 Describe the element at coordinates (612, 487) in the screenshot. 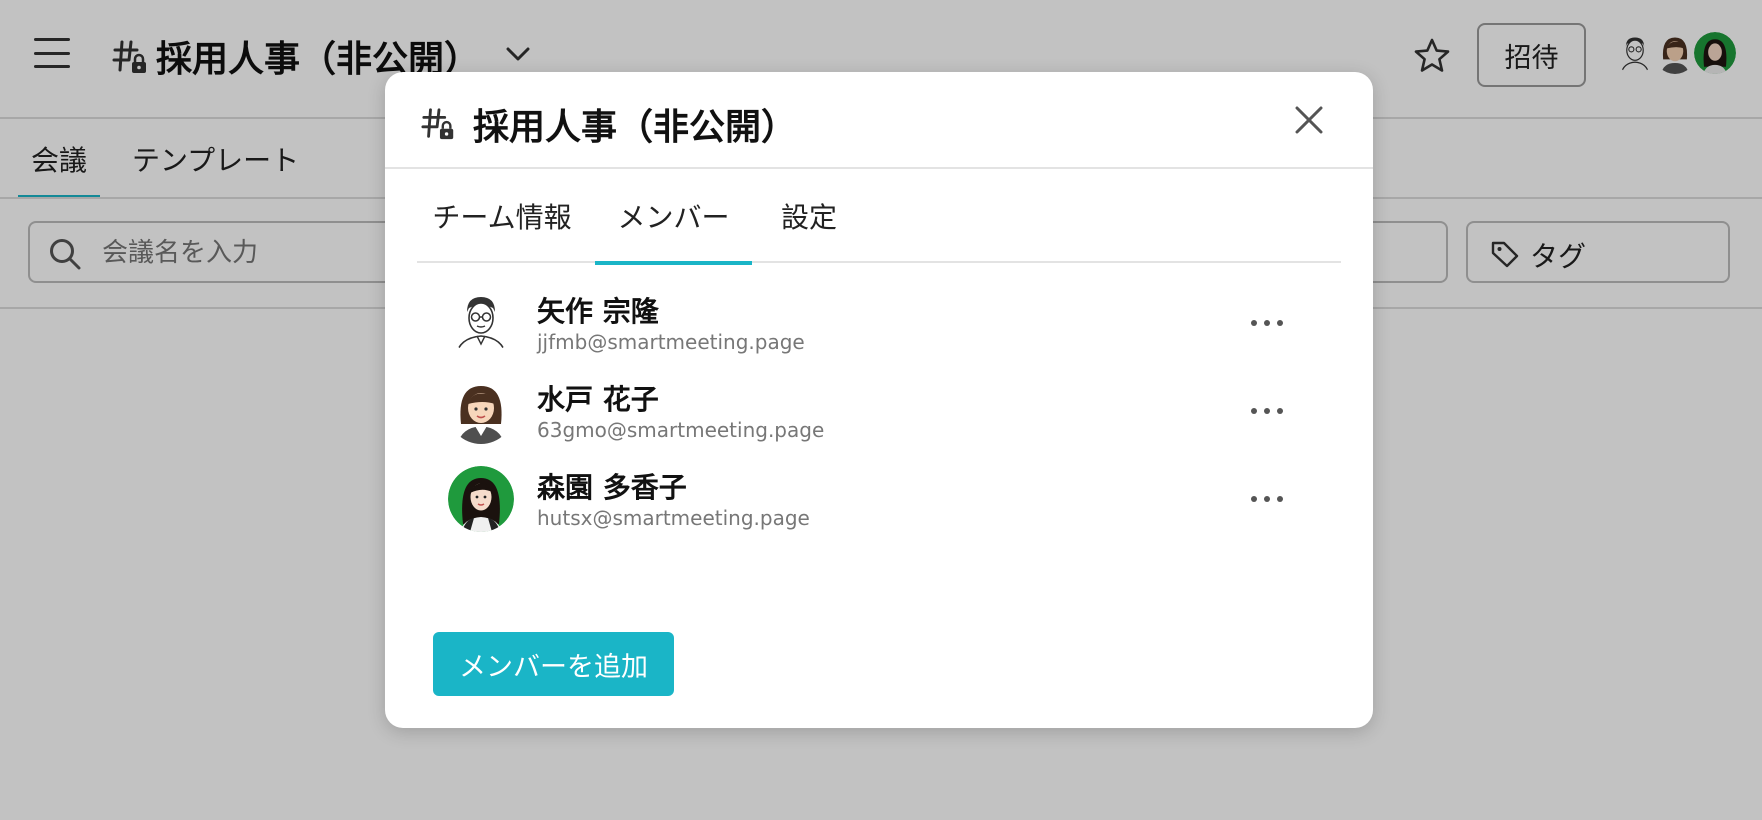

I see `member-name: 森園 多香子` at that location.